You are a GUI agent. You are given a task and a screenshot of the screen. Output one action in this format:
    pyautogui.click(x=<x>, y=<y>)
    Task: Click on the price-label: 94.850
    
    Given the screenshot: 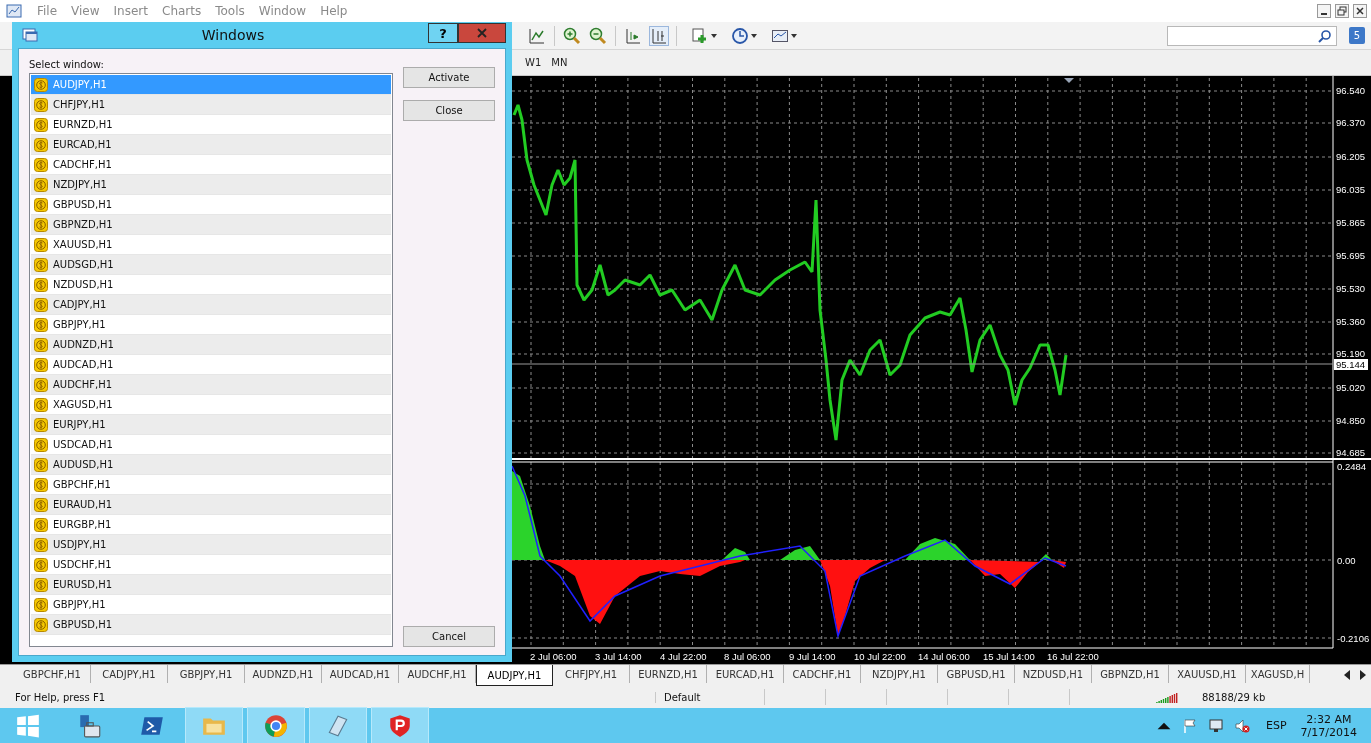 What is the action you would take?
    pyautogui.click(x=1351, y=420)
    